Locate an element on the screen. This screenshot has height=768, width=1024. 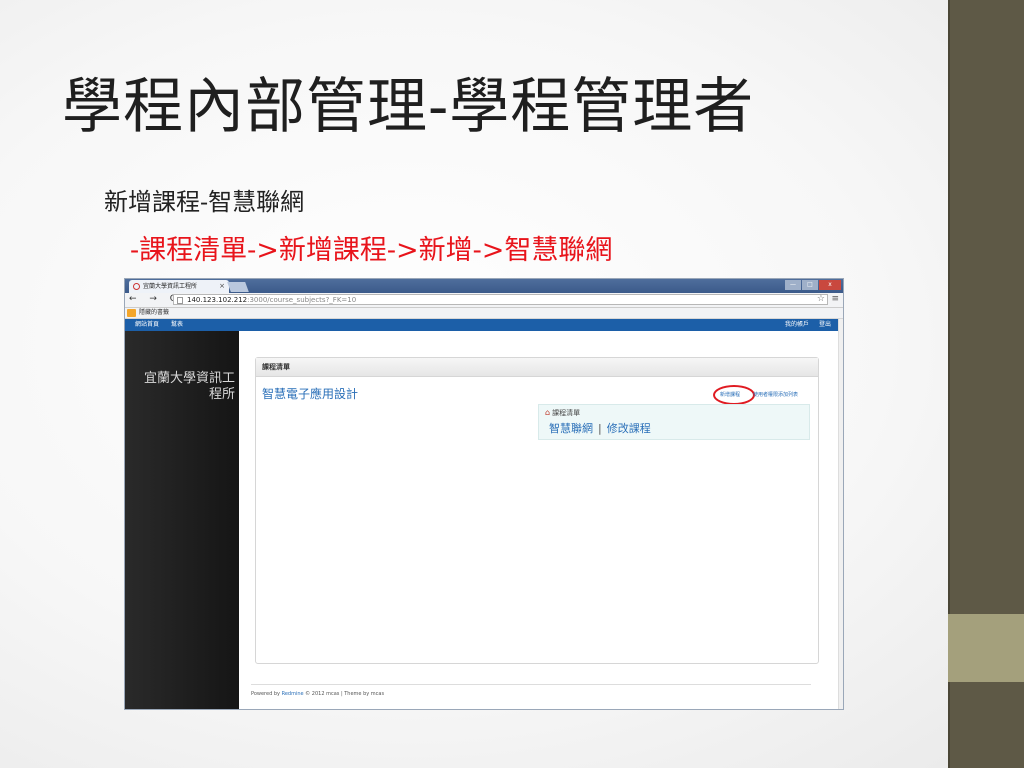
footer-suffix: © 2012 mcas | Theme by mcas is located at coordinates (344, 694).